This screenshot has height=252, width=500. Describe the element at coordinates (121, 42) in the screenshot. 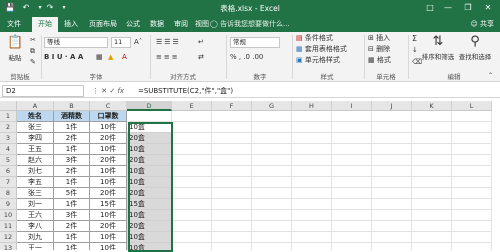

I see `font-size-select: 11` at that location.